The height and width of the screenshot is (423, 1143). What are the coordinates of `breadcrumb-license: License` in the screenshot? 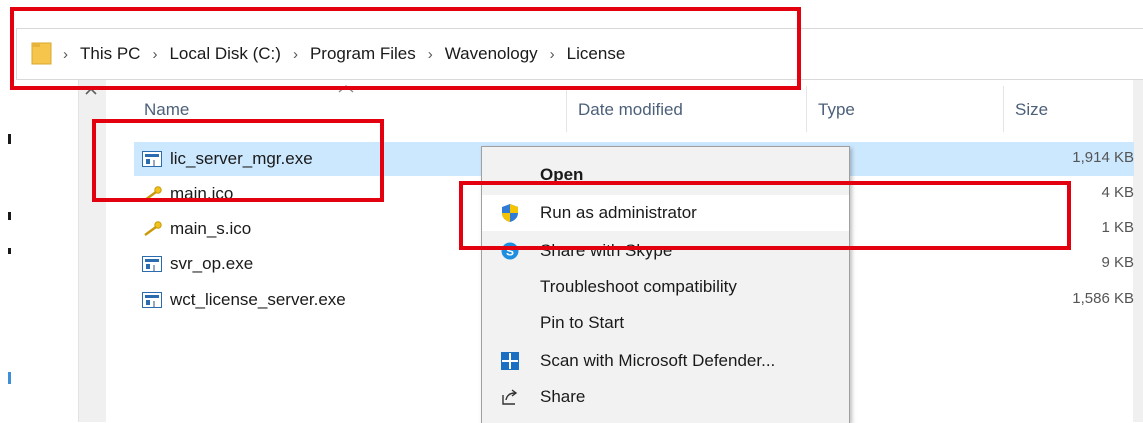 It's located at (596, 54).